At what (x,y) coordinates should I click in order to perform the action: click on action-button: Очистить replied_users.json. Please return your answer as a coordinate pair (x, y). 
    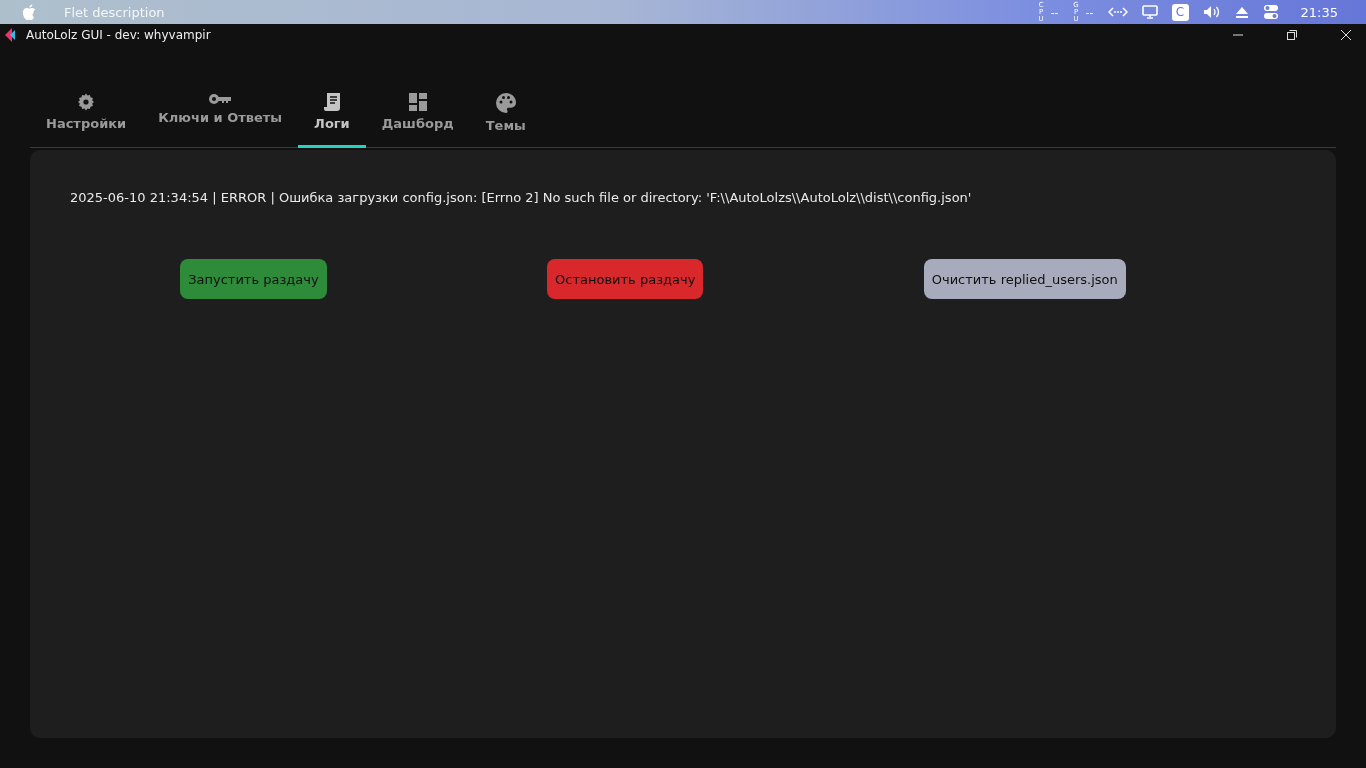
    Looking at the image, I should click on (1024, 279).